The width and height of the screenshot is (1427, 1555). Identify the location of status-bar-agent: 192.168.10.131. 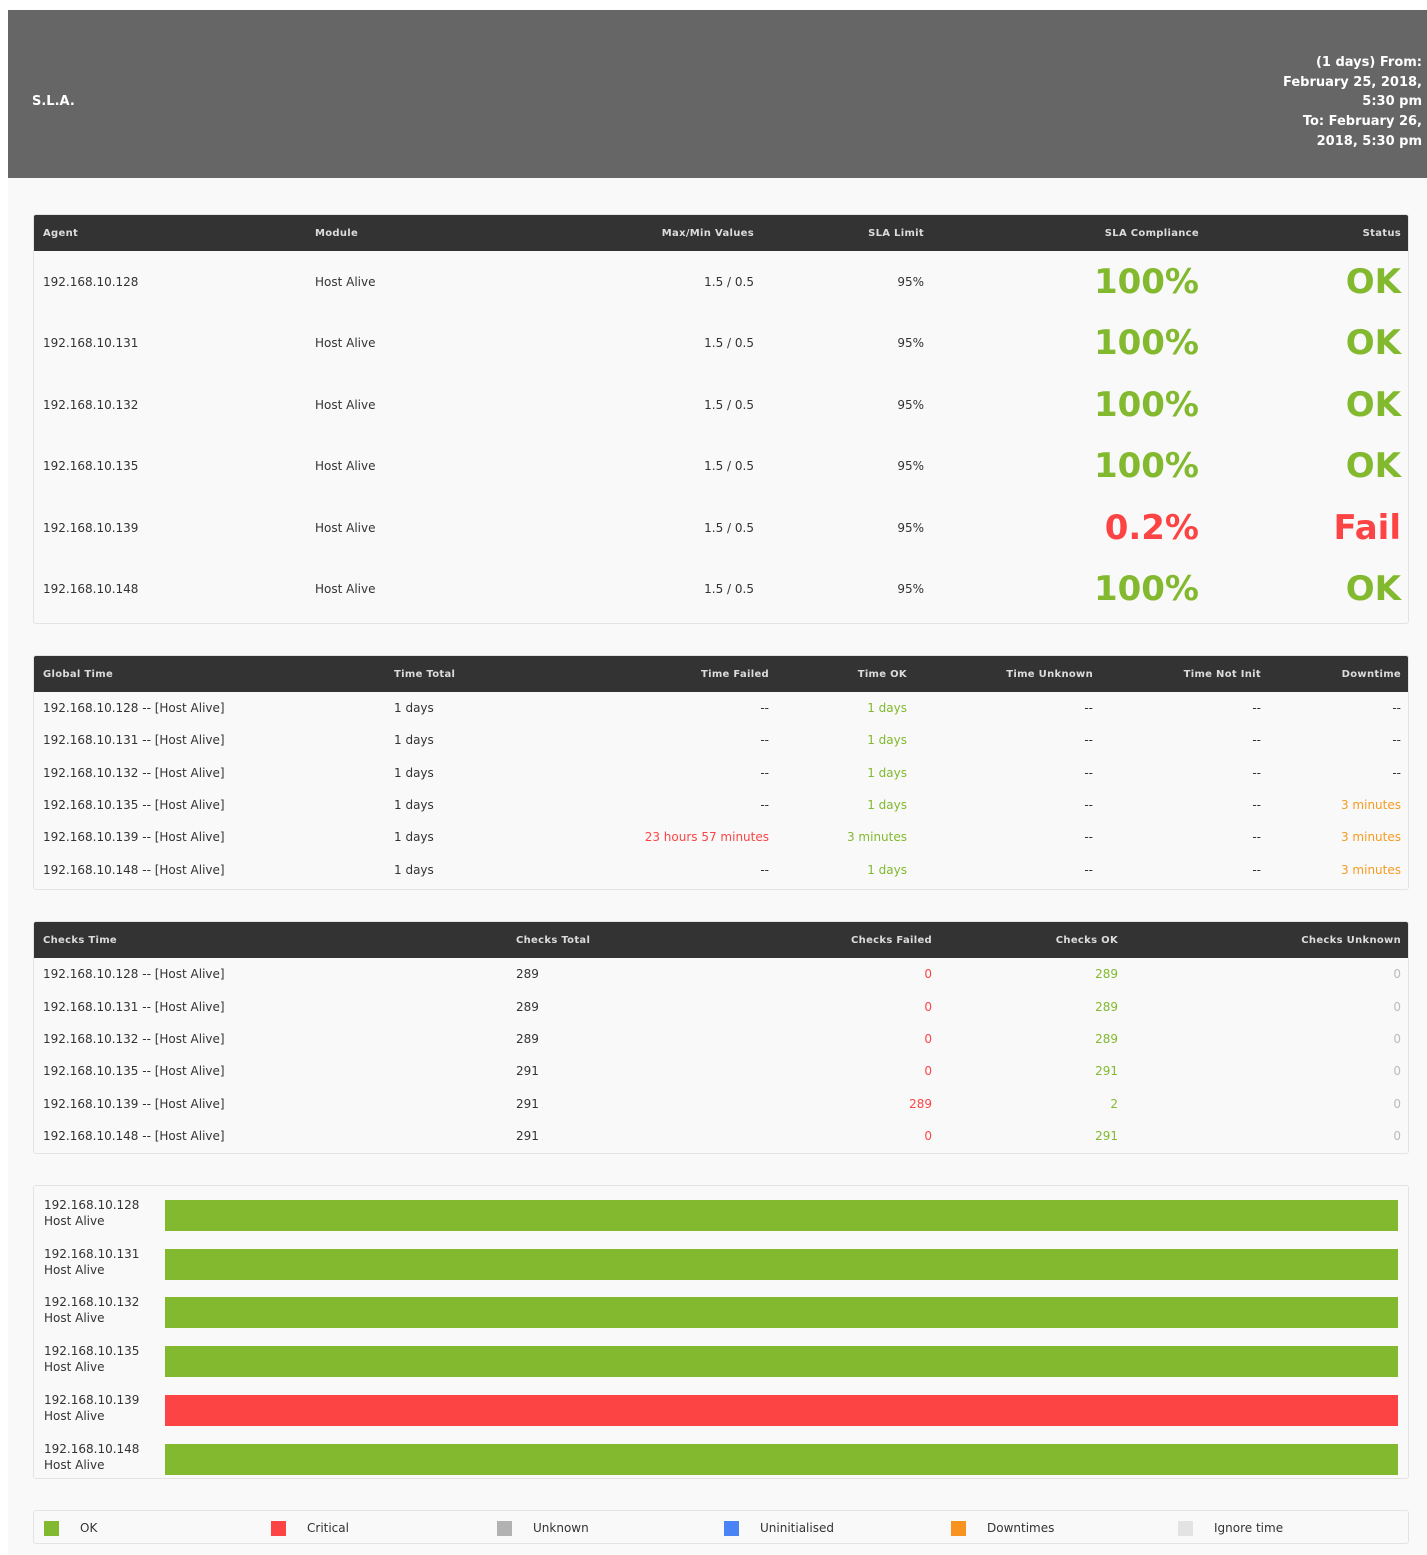
(92, 1254).